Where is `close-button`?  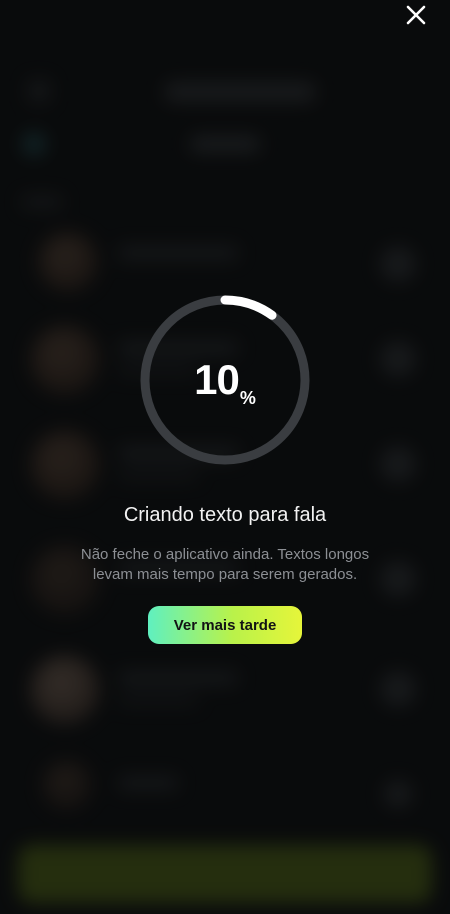
close-button is located at coordinates (416, 15).